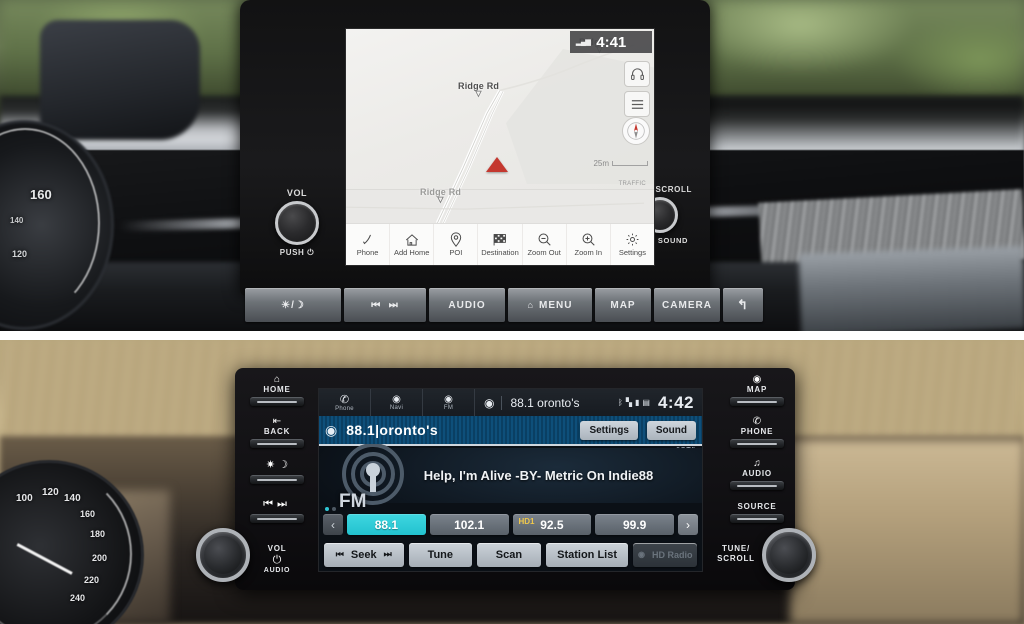 Image resolution: width=1024 pixels, height=624 pixels. I want to click on scan-label: Scan, so click(509, 554).